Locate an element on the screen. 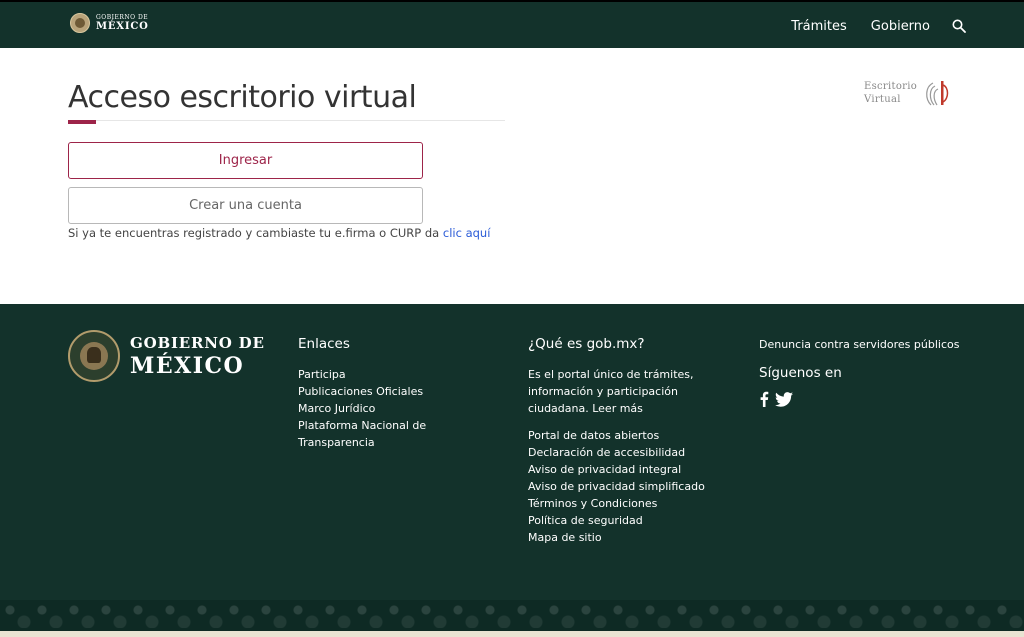  footer-link: Participa is located at coordinates (378, 374).